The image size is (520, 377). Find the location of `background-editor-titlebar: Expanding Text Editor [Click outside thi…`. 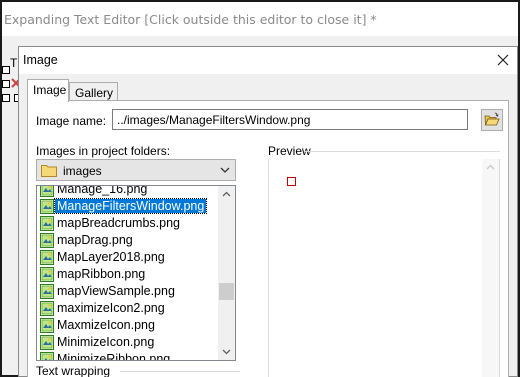

background-editor-titlebar: Expanding Text Editor [Click outside thi… is located at coordinates (260, 19).